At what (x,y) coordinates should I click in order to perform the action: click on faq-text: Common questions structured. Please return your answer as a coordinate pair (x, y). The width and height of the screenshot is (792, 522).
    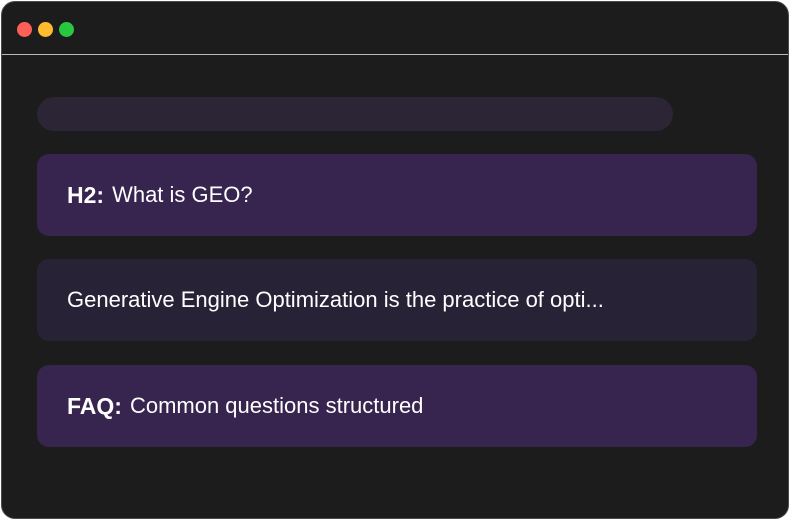
    Looking at the image, I should click on (276, 405).